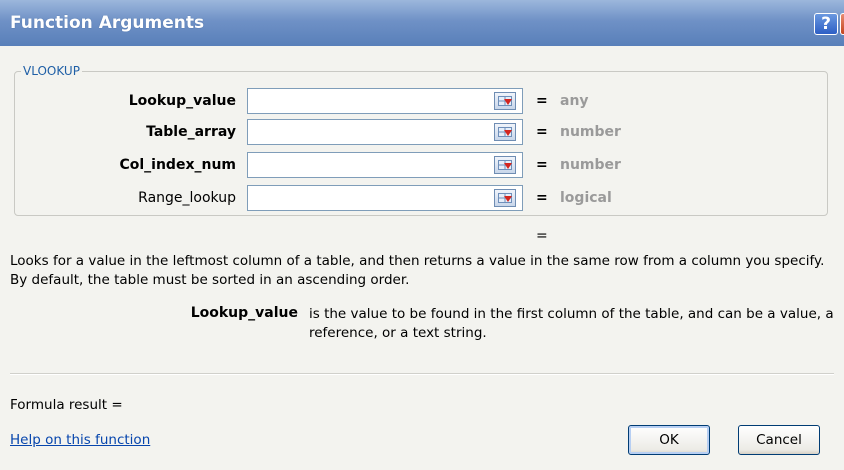 The height and width of the screenshot is (470, 844). I want to click on table-array-input, so click(385, 132).